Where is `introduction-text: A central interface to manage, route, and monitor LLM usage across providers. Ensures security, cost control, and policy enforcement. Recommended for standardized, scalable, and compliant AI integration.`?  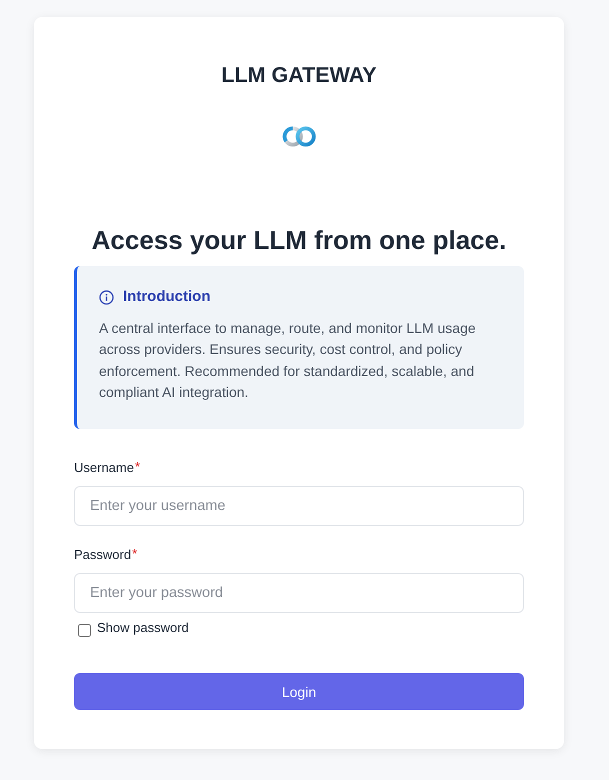
introduction-text: A central interface to manage, route, and monitor LLM usage across providers. Ensures security, cost control, and policy enforcement. Recommended for standardized, scalable, and compliant AI integration. is located at coordinates (288, 360).